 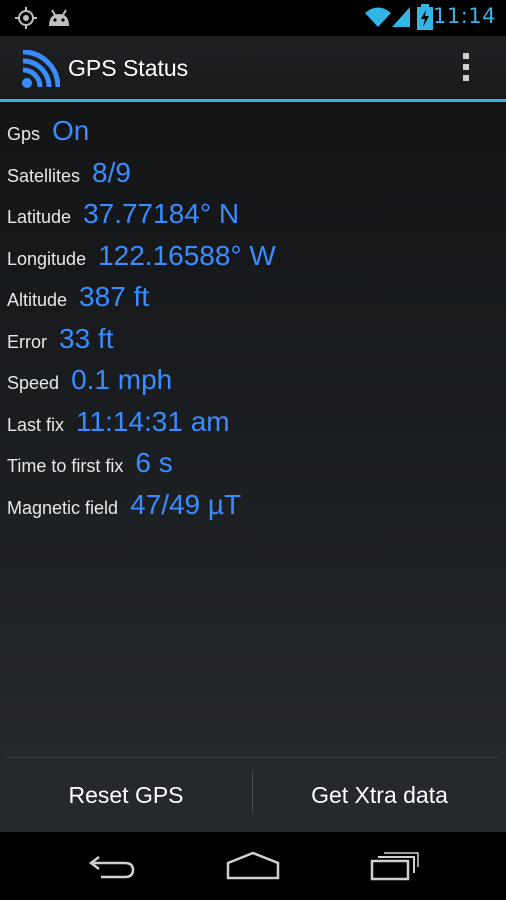 I want to click on info-value: 387 ft, so click(x=114, y=296).